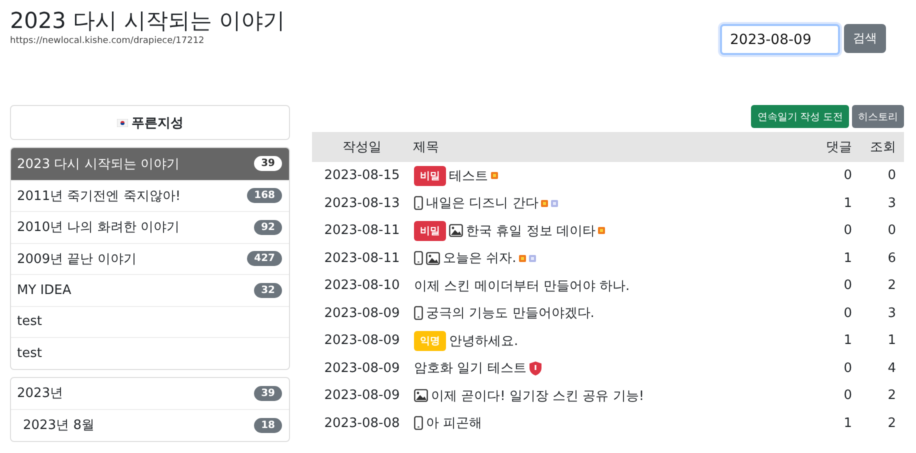  I want to click on archive-item: 2023년 39, so click(150, 393).